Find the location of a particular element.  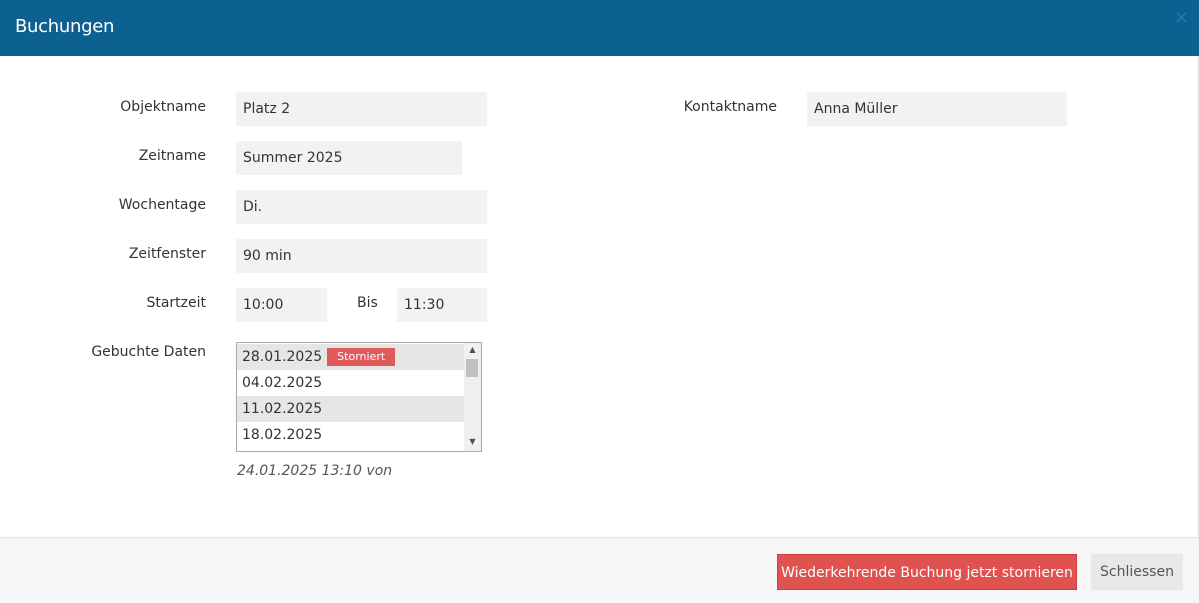

created-meta: 24.01.2025 13:10 von is located at coordinates (315, 471).